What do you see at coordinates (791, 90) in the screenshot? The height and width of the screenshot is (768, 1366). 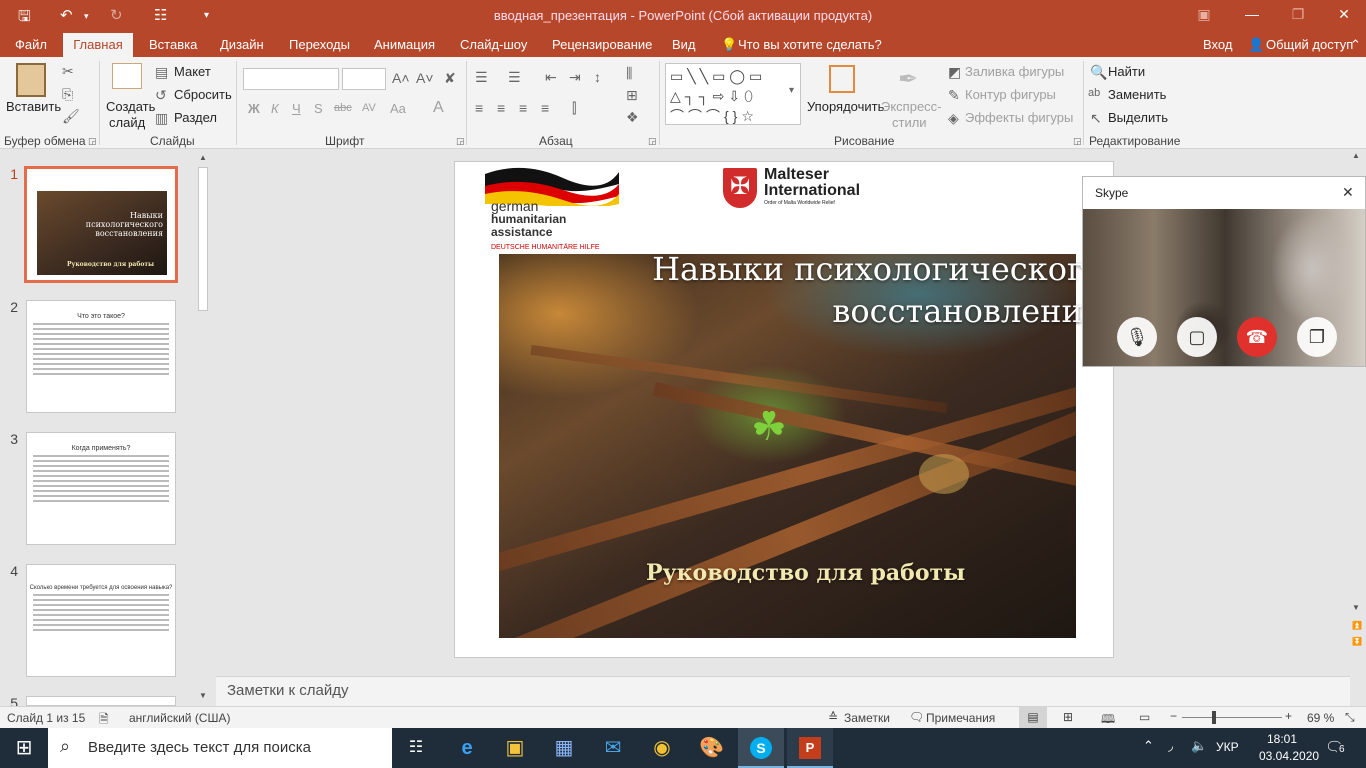 I see `shapes-more-icon: ▾` at bounding box center [791, 90].